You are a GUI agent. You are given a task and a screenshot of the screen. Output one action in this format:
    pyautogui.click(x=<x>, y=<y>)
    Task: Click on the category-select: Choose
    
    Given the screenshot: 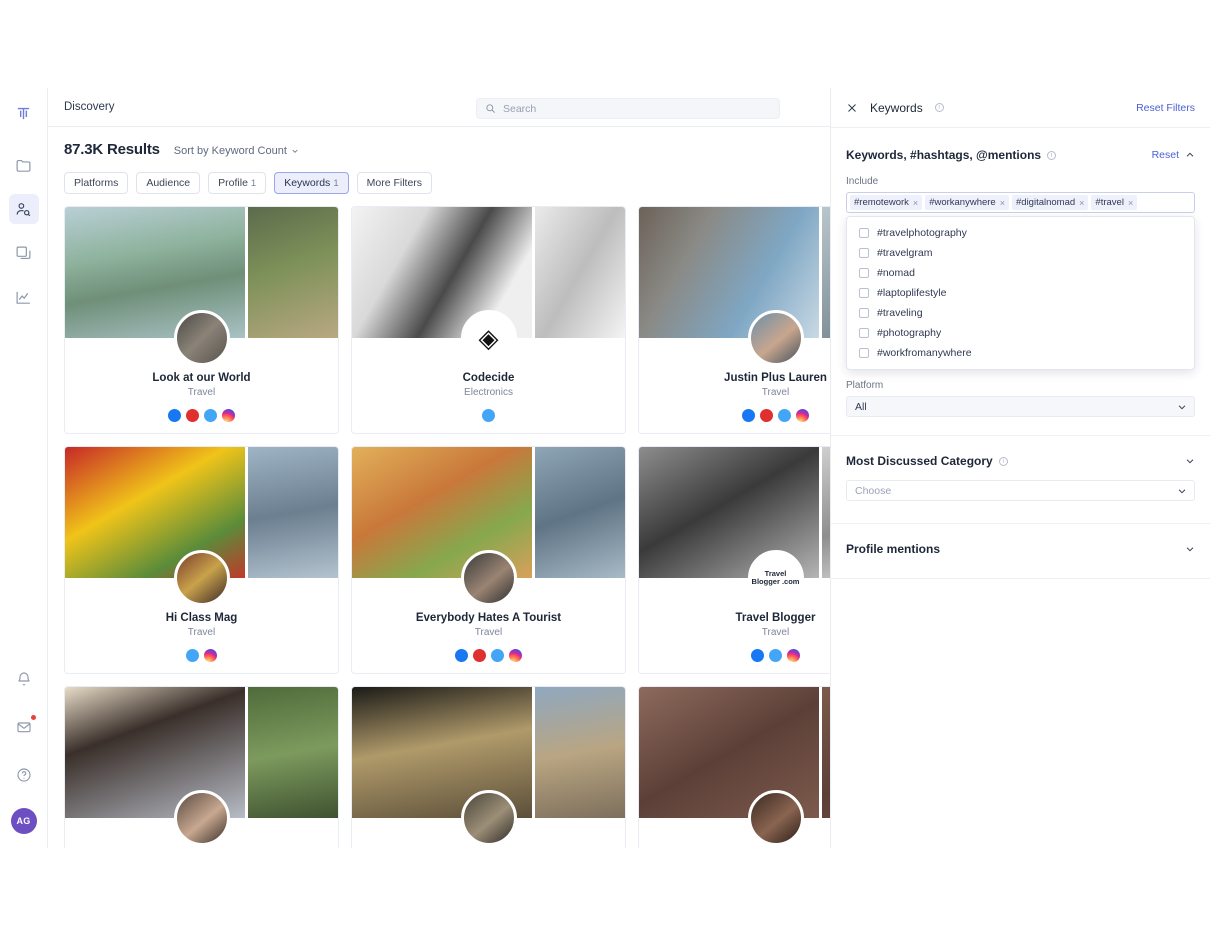 What is the action you would take?
    pyautogui.click(x=1020, y=490)
    